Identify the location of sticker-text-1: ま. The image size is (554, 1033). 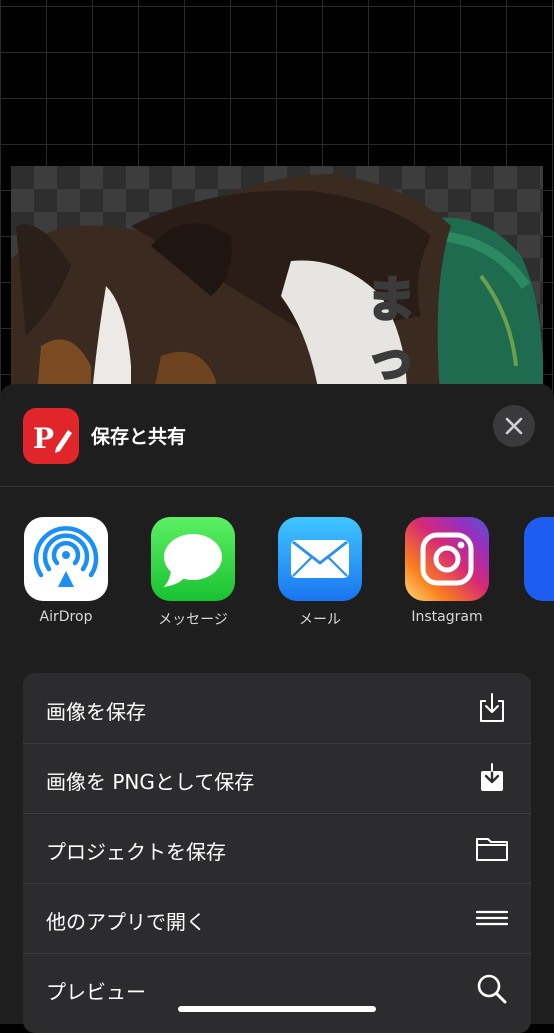
(391, 300).